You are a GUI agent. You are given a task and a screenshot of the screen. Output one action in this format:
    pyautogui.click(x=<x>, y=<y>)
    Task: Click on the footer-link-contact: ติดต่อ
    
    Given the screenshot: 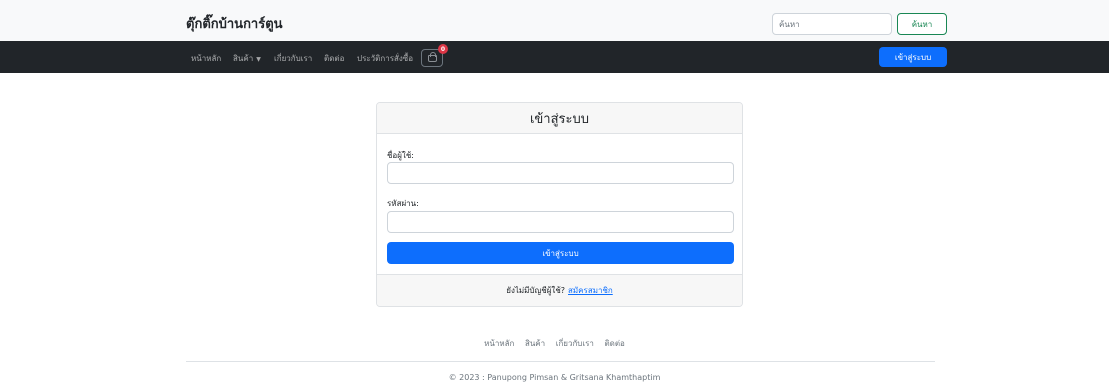 What is the action you would take?
    pyautogui.click(x=614, y=343)
    